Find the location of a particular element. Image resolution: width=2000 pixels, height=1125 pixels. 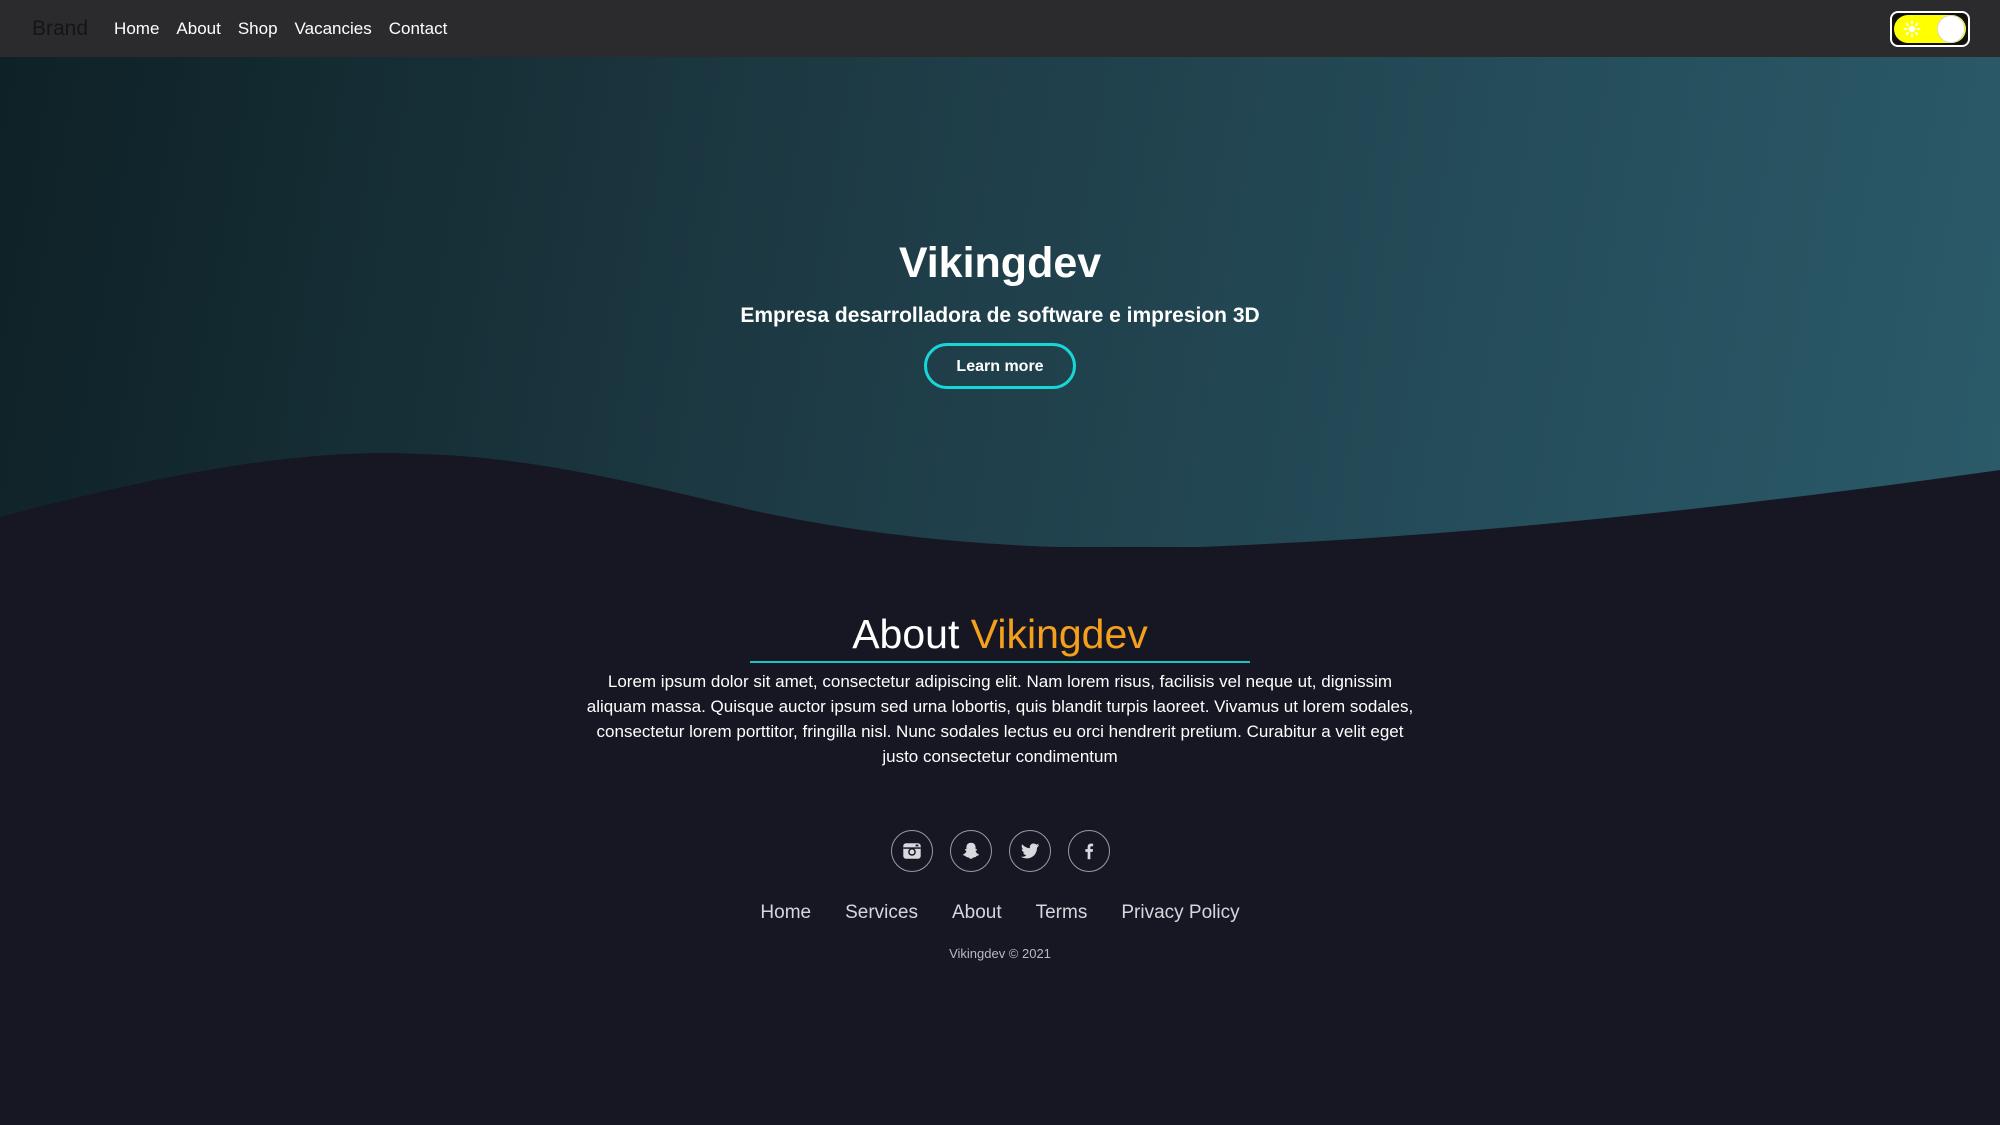

footer-links: Home Services About Terms Privacy Policy is located at coordinates (1000, 913).